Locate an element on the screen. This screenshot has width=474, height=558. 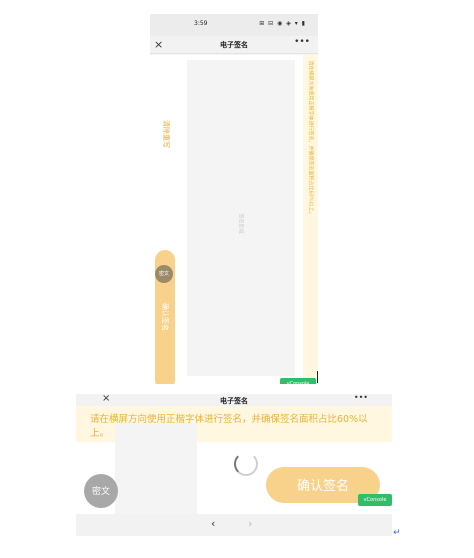
return-icon: ↵ is located at coordinates (397, 533).